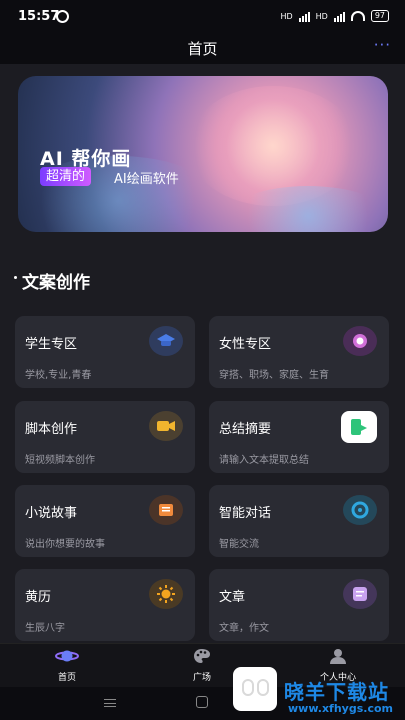  Describe the element at coordinates (299, 521) in the screenshot. I see `card-chat: 智能对话 智能交流` at that location.